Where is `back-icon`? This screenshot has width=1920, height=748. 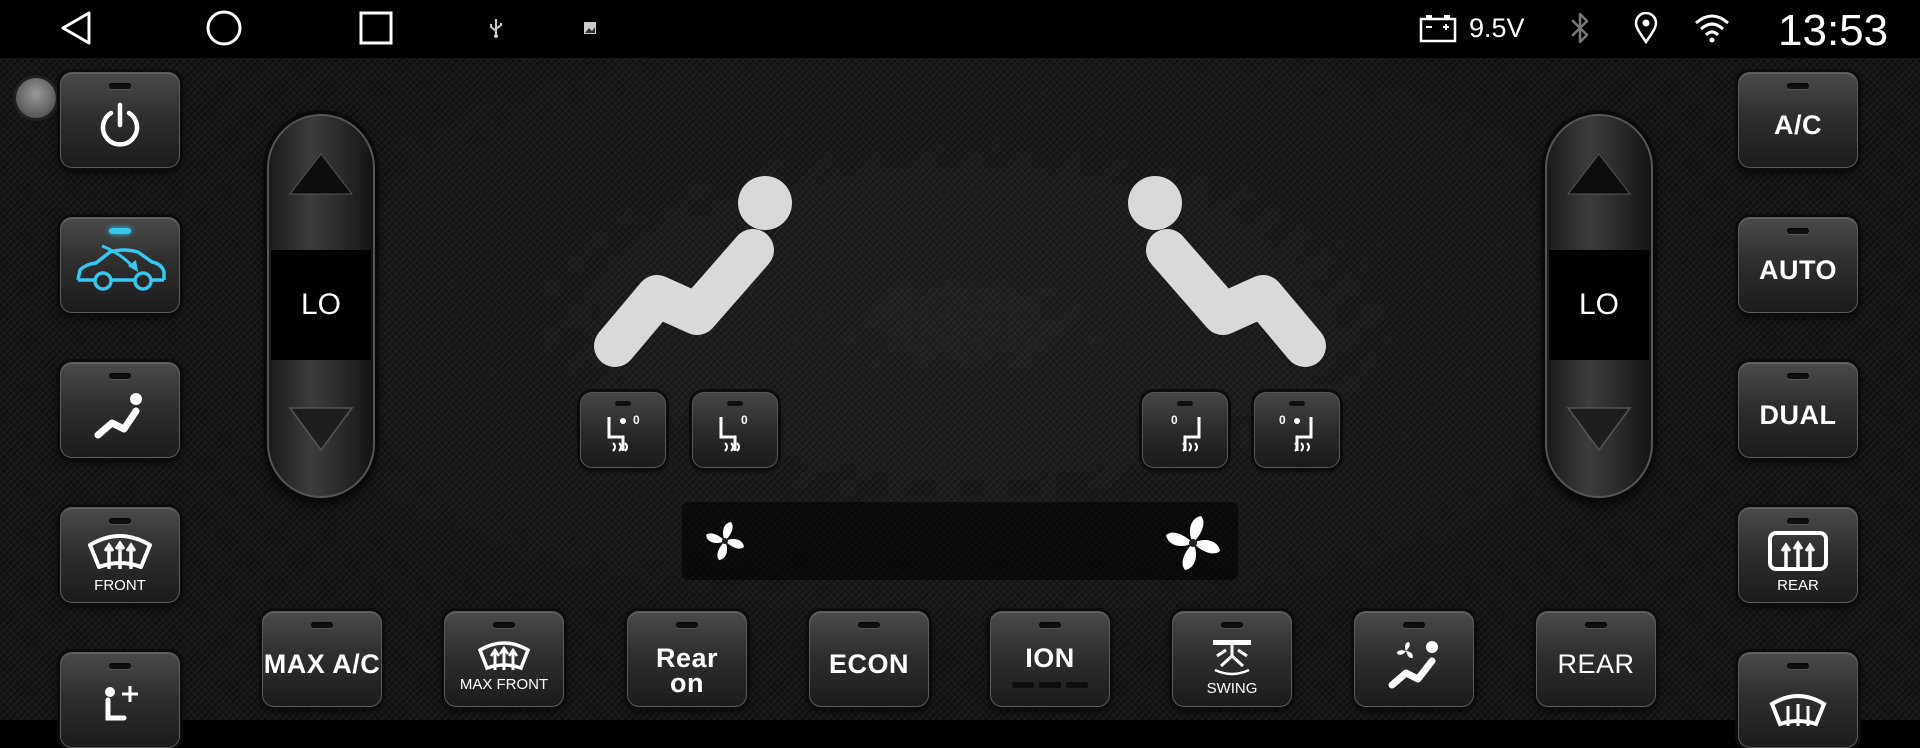 back-icon is located at coordinates (76, 28).